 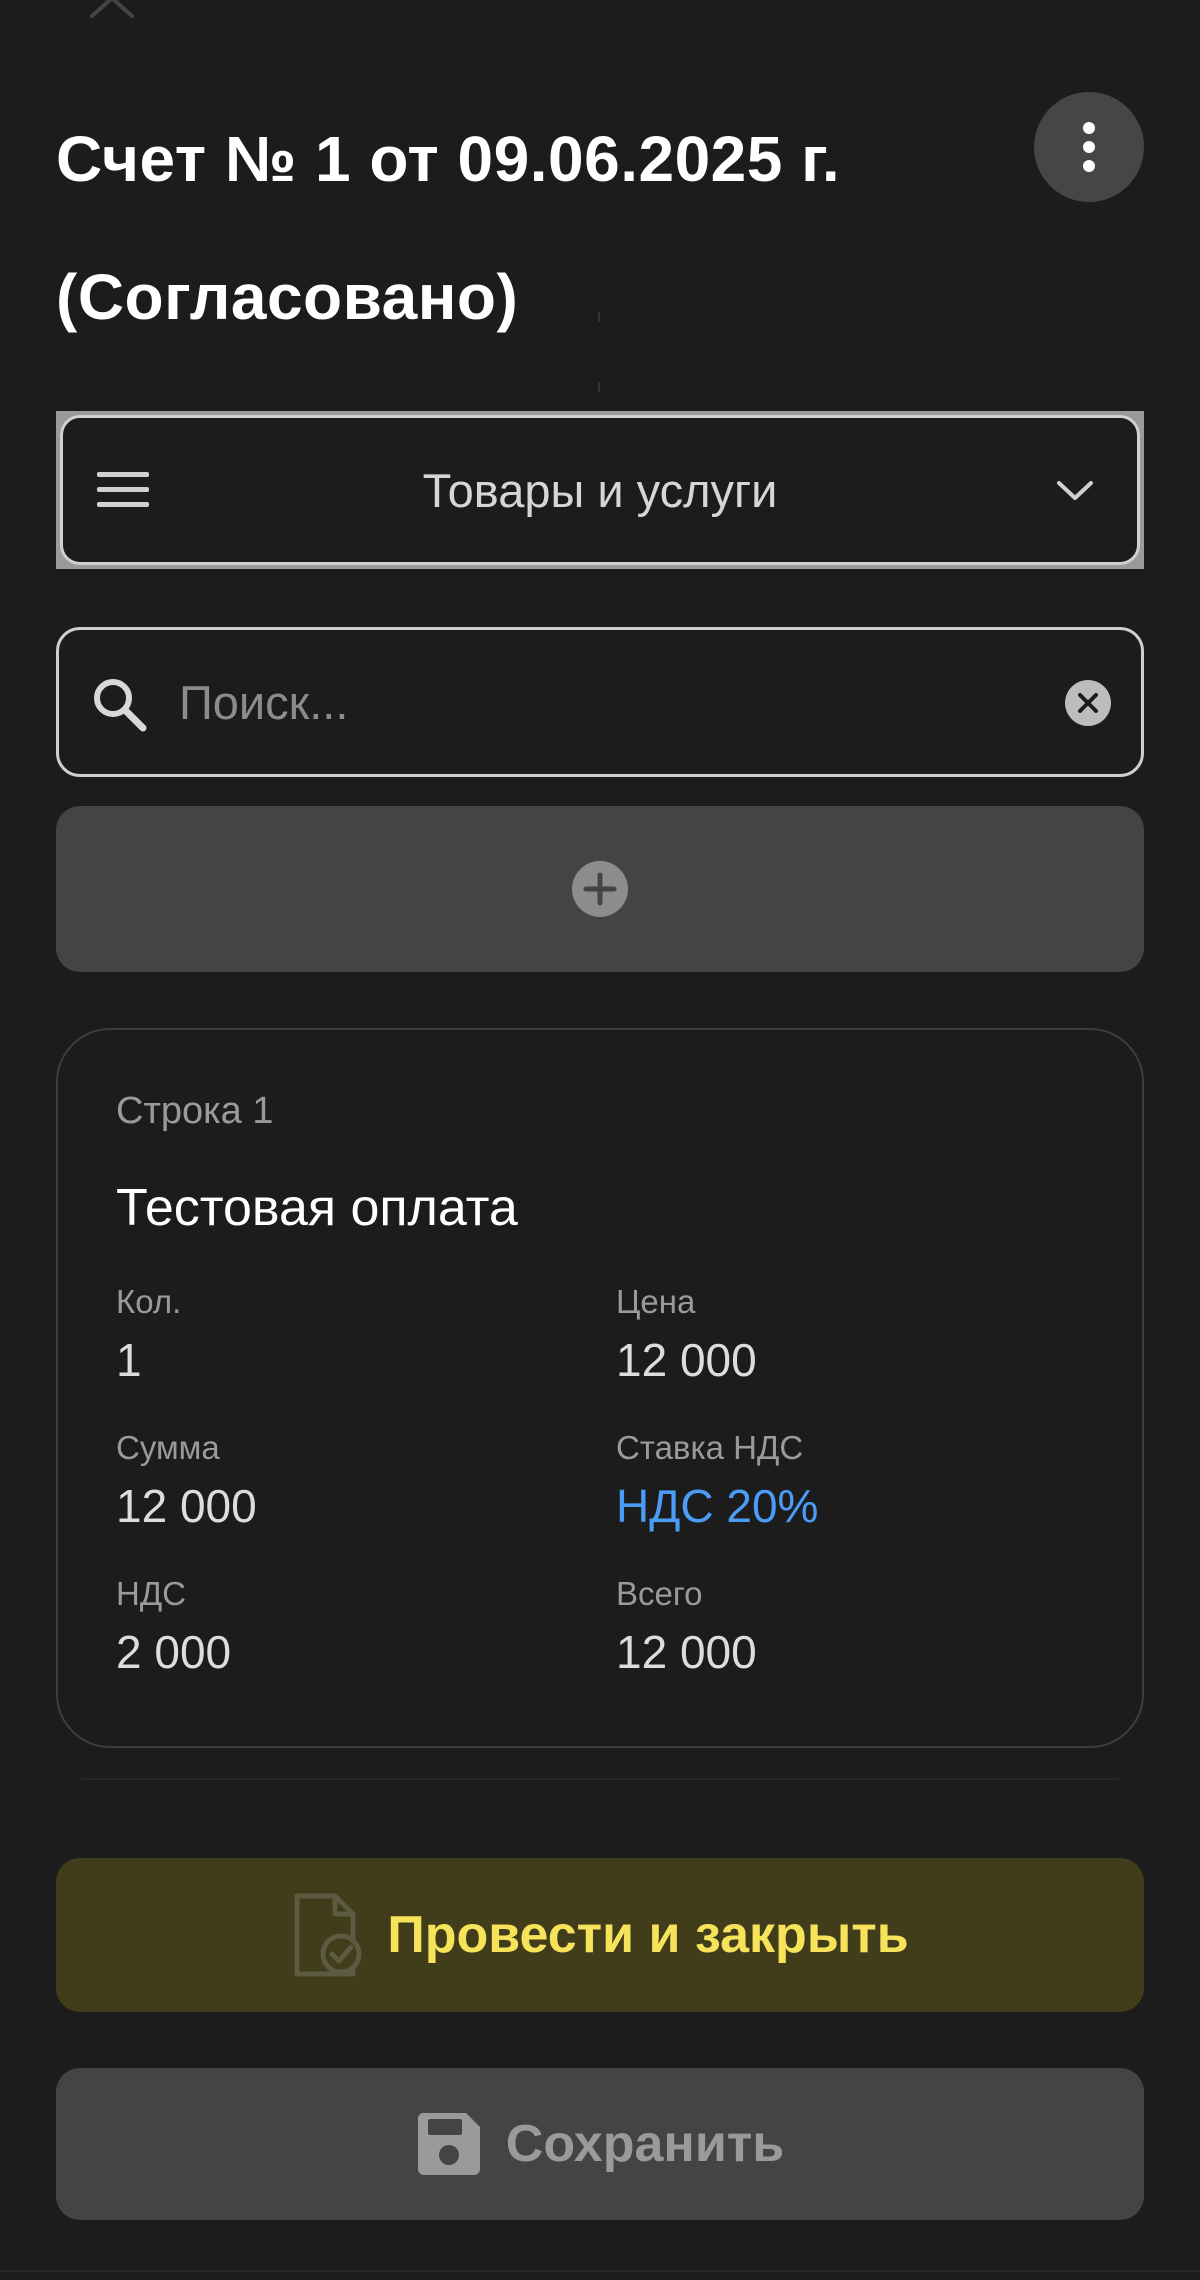 I want to click on more-menu-button, so click(x=1089, y=147).